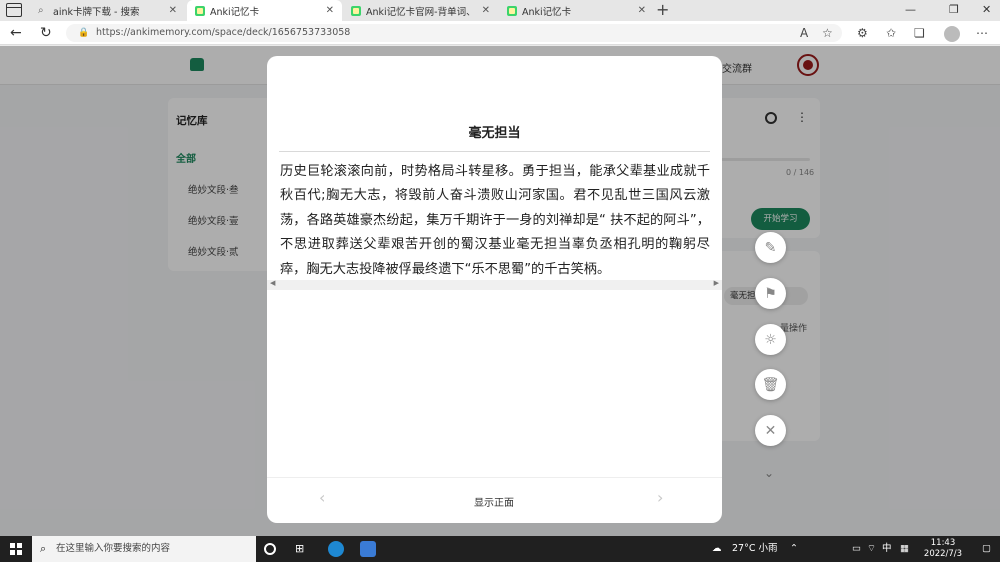 The width and height of the screenshot is (1000, 562). Describe the element at coordinates (856, 549) in the screenshot. I see `battery-icon: ▭` at that location.